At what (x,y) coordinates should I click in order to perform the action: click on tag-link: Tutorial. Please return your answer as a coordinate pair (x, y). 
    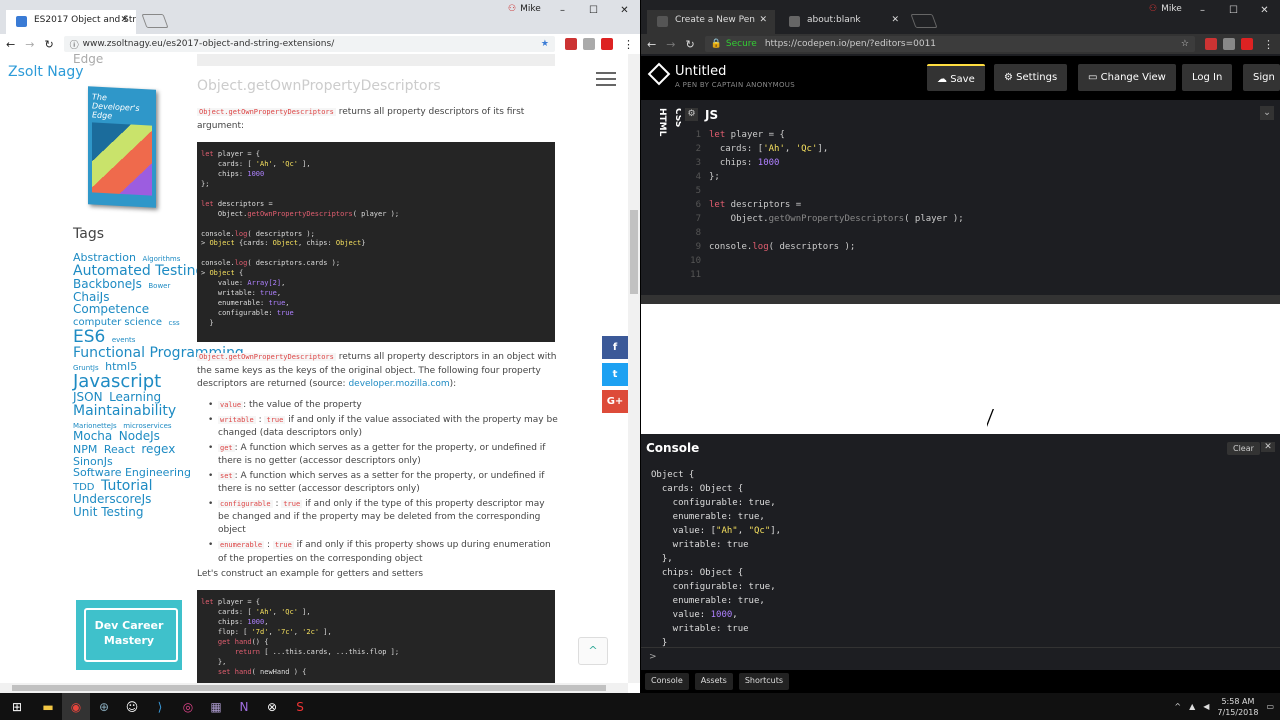
    Looking at the image, I should click on (126, 486).